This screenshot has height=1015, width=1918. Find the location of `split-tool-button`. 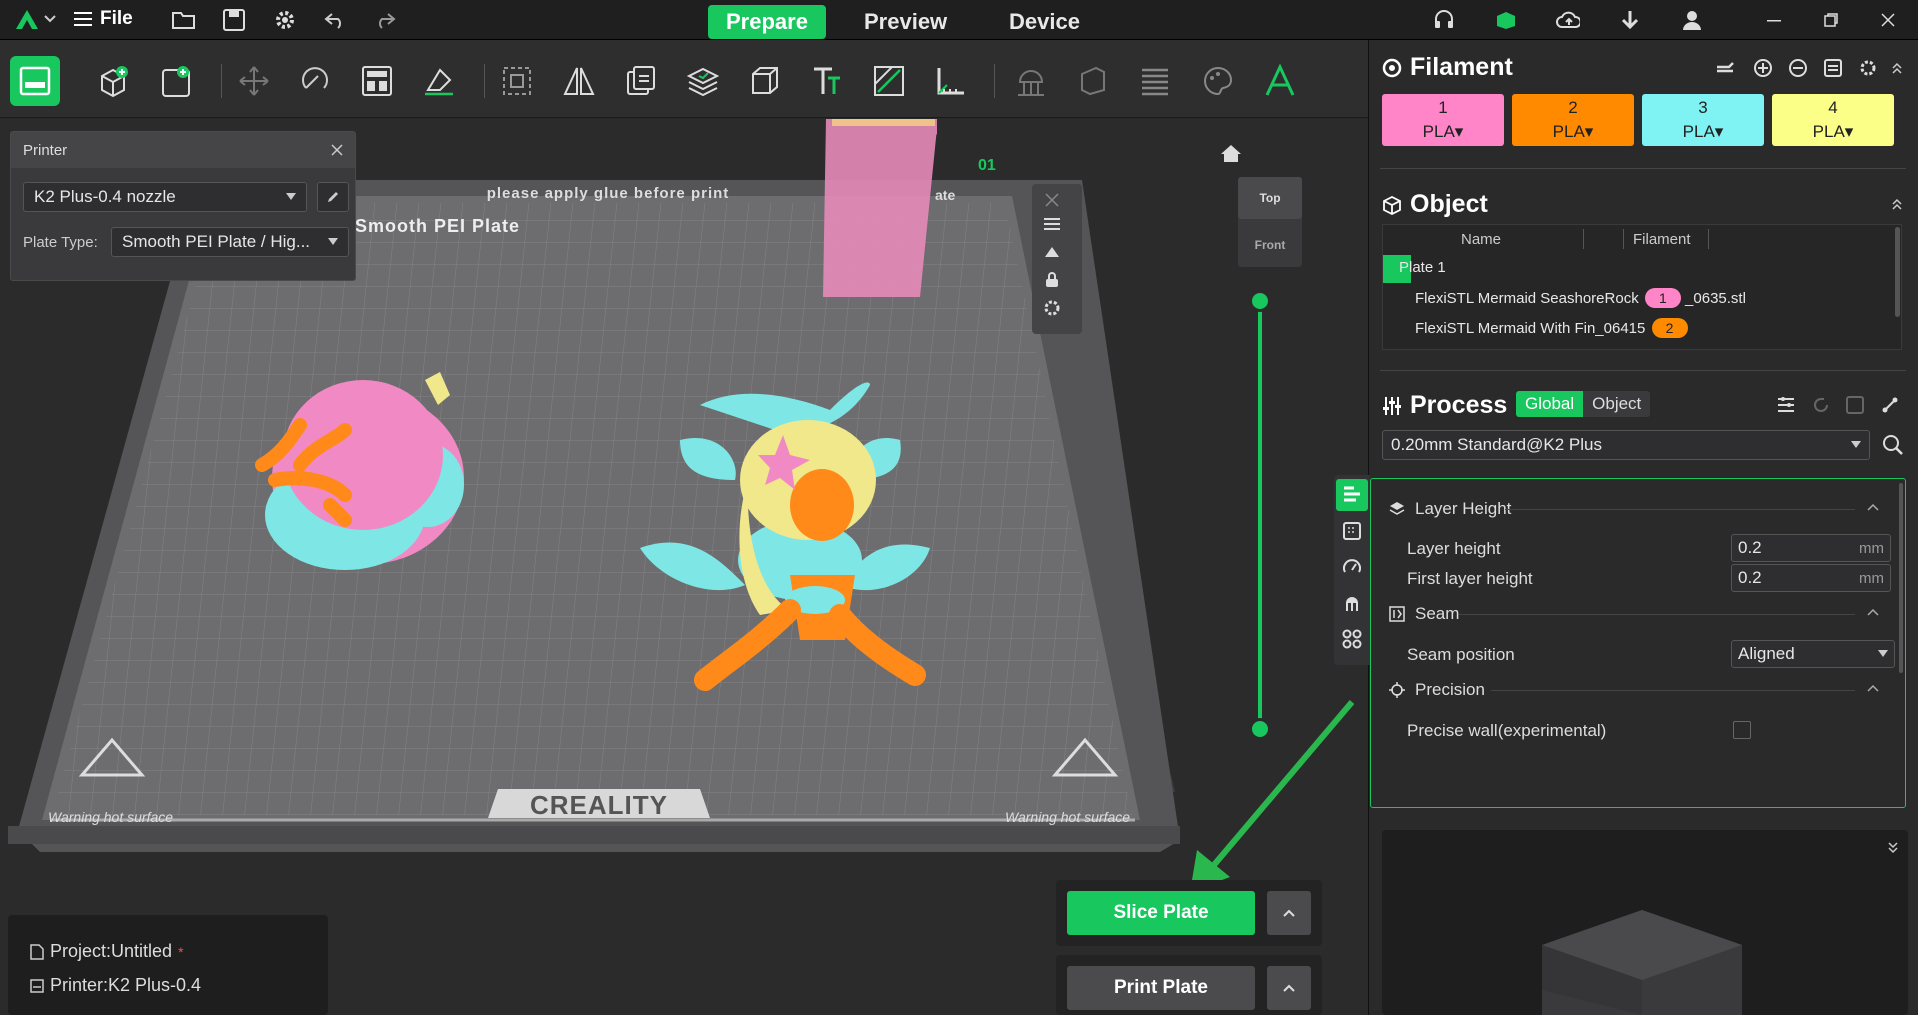

split-tool-button is located at coordinates (641, 81).